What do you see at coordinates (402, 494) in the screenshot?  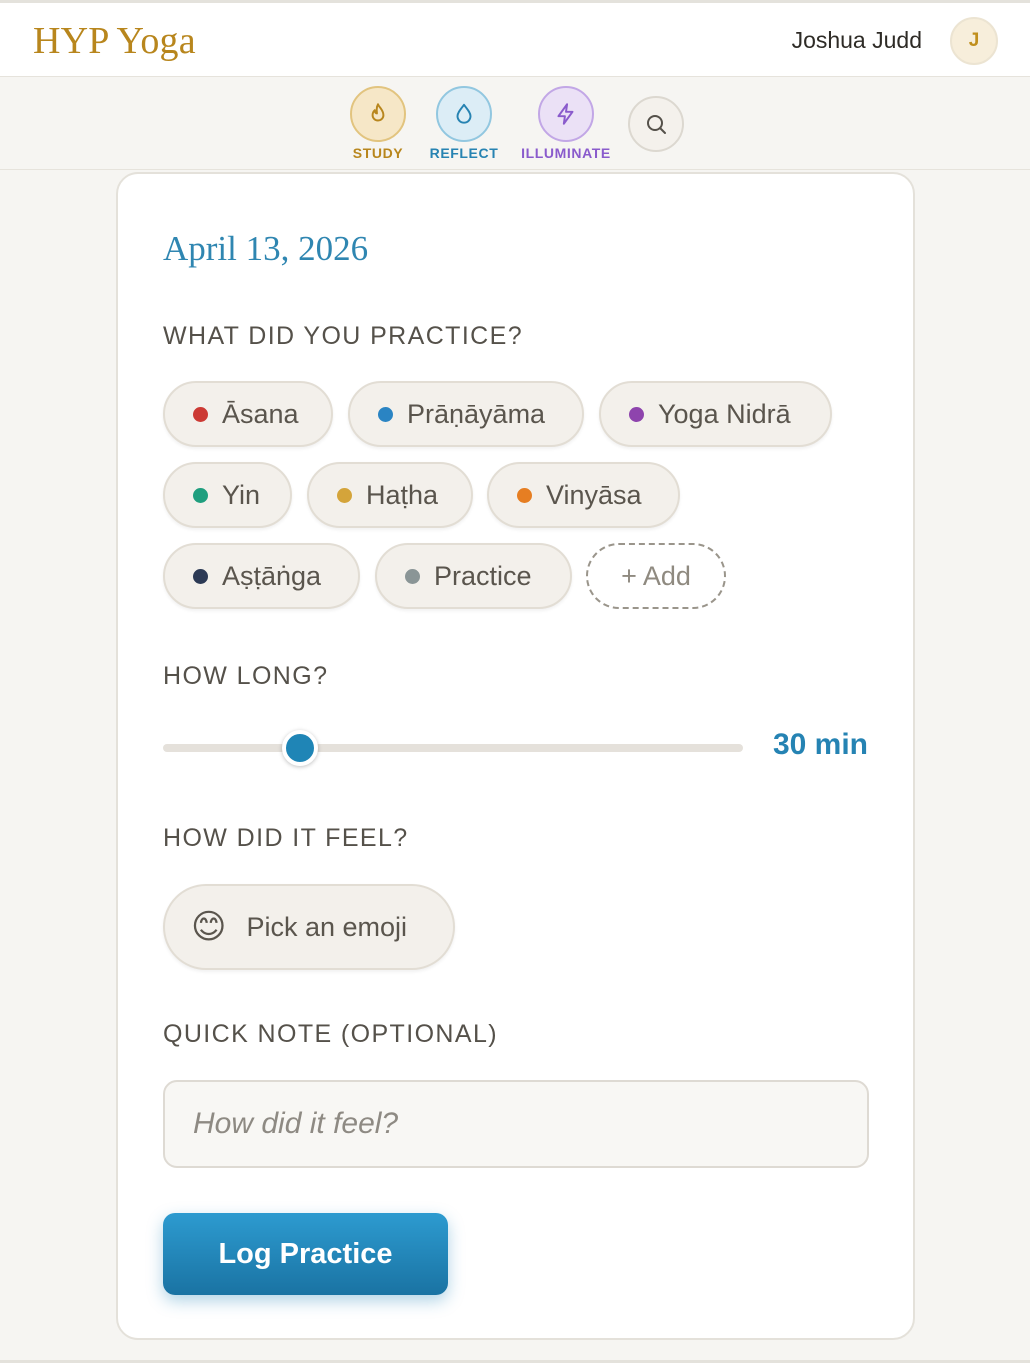 I see `chip-label: Haṭha` at bounding box center [402, 494].